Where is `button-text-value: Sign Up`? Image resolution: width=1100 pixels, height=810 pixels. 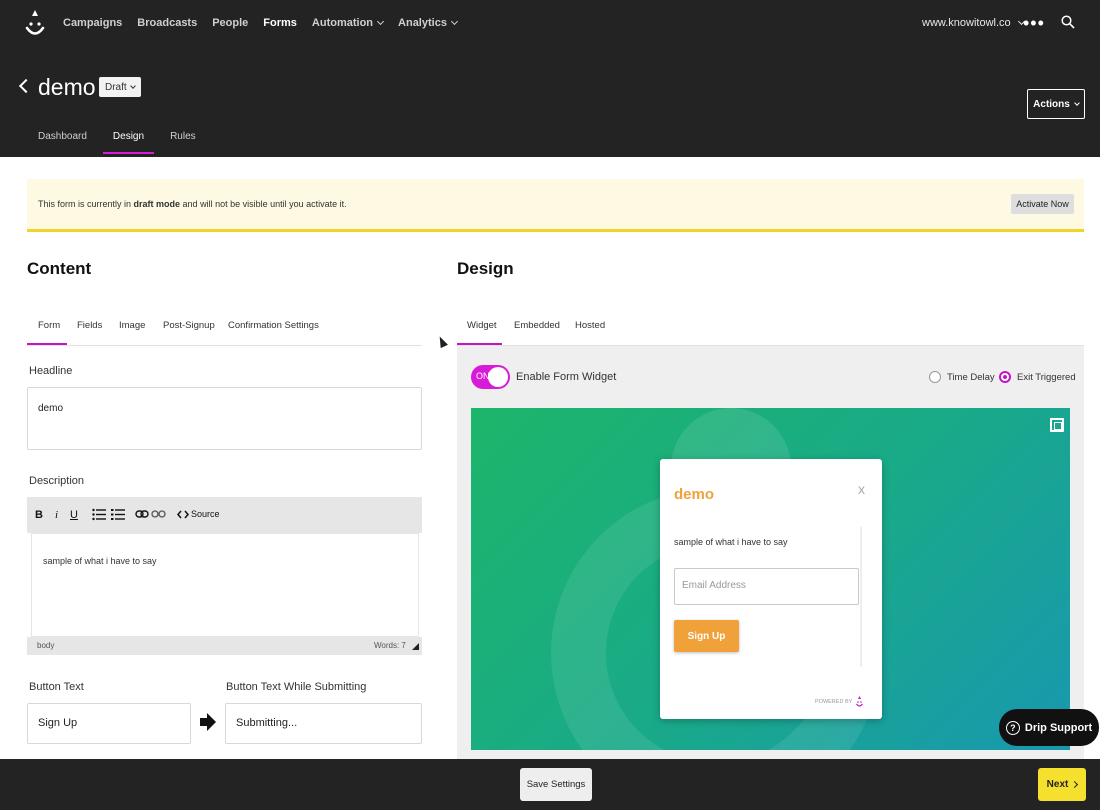 button-text-value: Sign Up is located at coordinates (58, 723).